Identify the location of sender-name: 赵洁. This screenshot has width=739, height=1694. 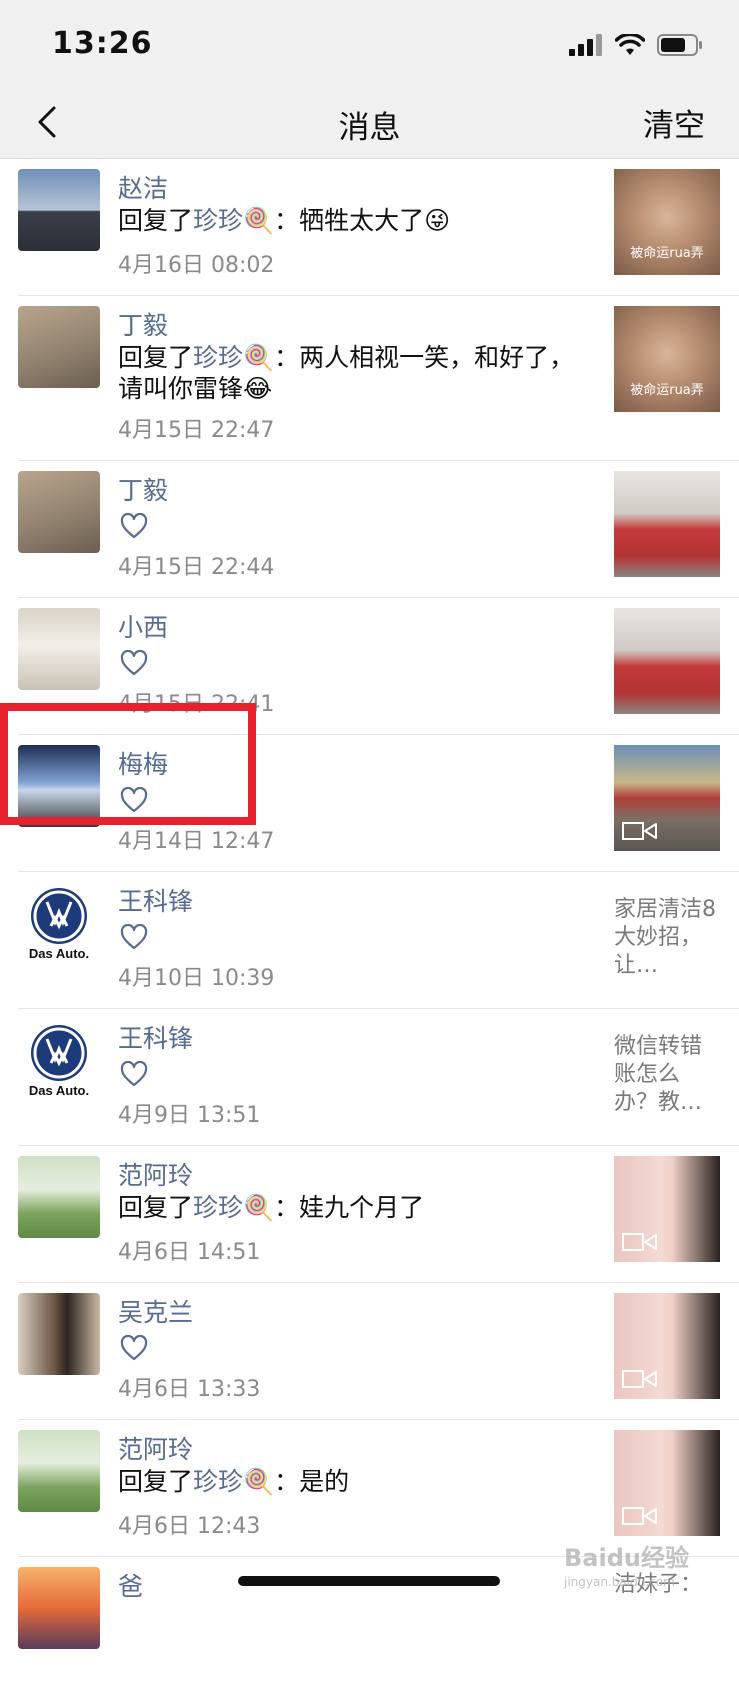
(143, 187).